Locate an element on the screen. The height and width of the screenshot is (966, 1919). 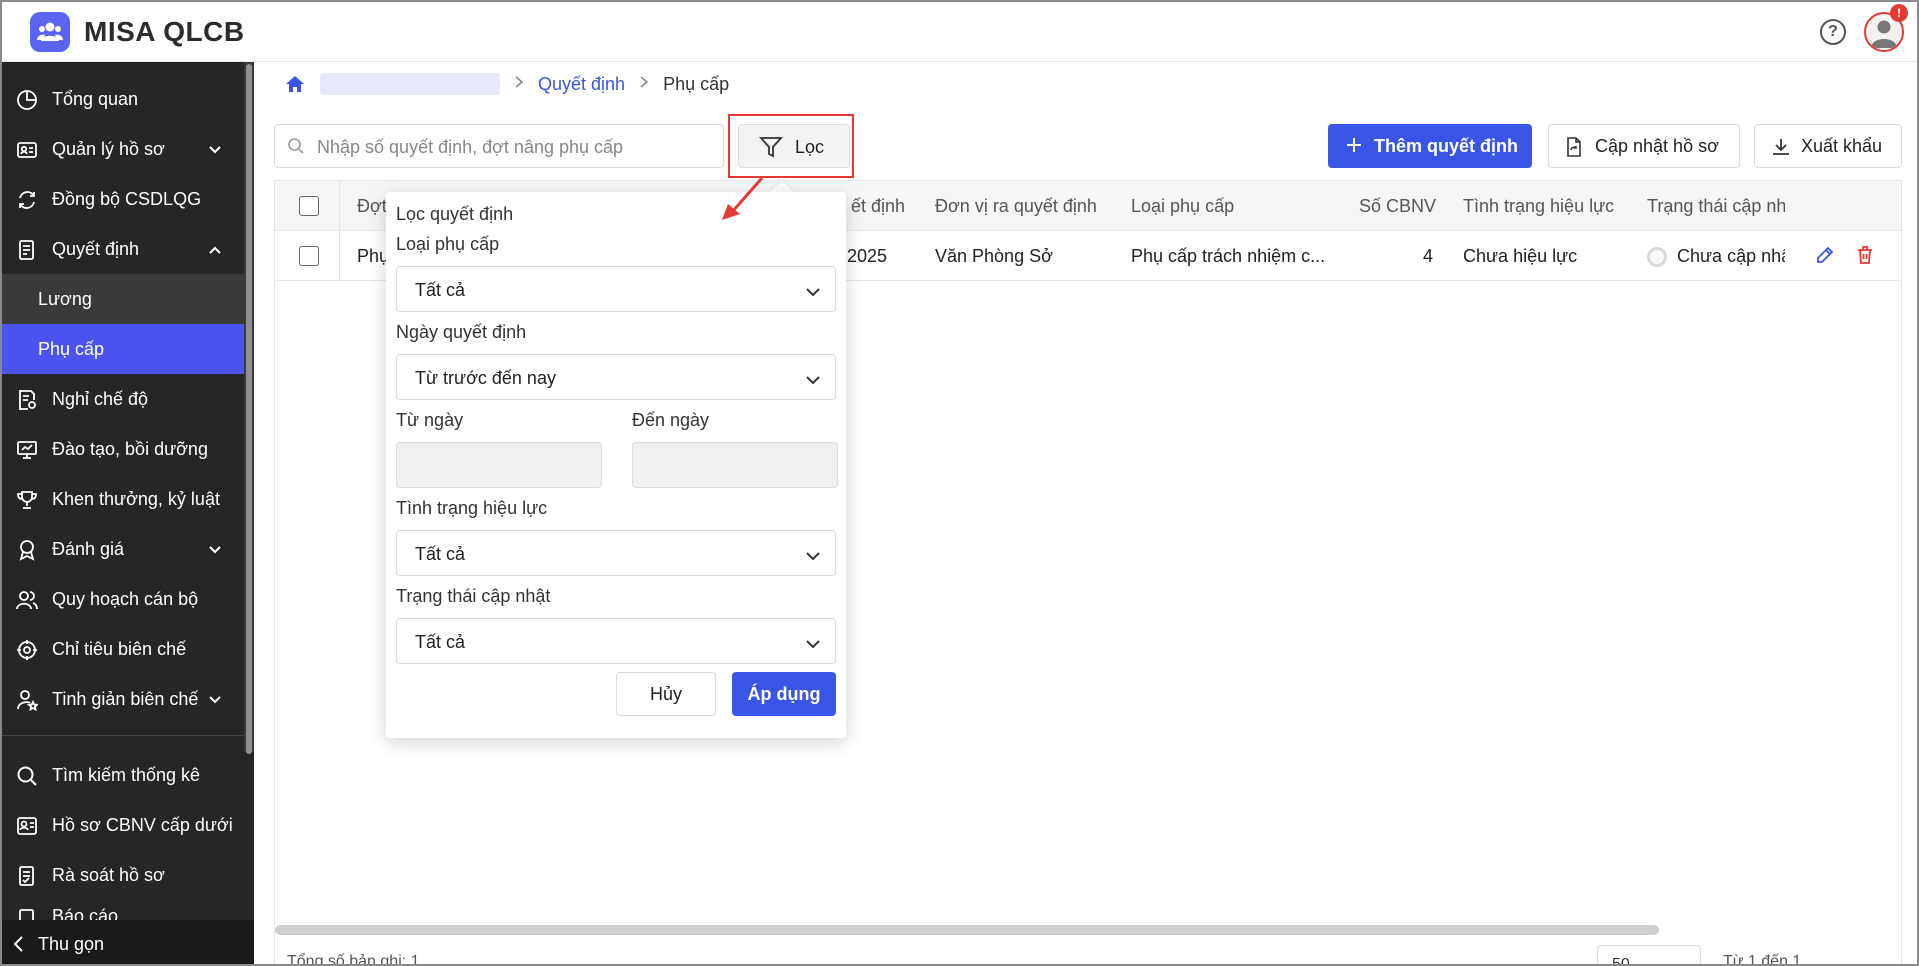
profile-card-icon is located at coordinates (27, 826).